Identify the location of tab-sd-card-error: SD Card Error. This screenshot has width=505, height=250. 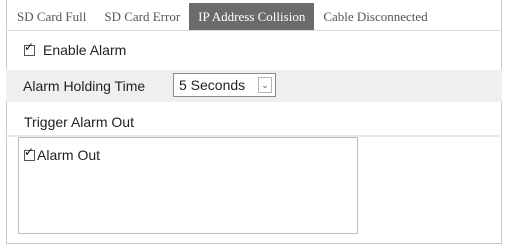
(142, 16).